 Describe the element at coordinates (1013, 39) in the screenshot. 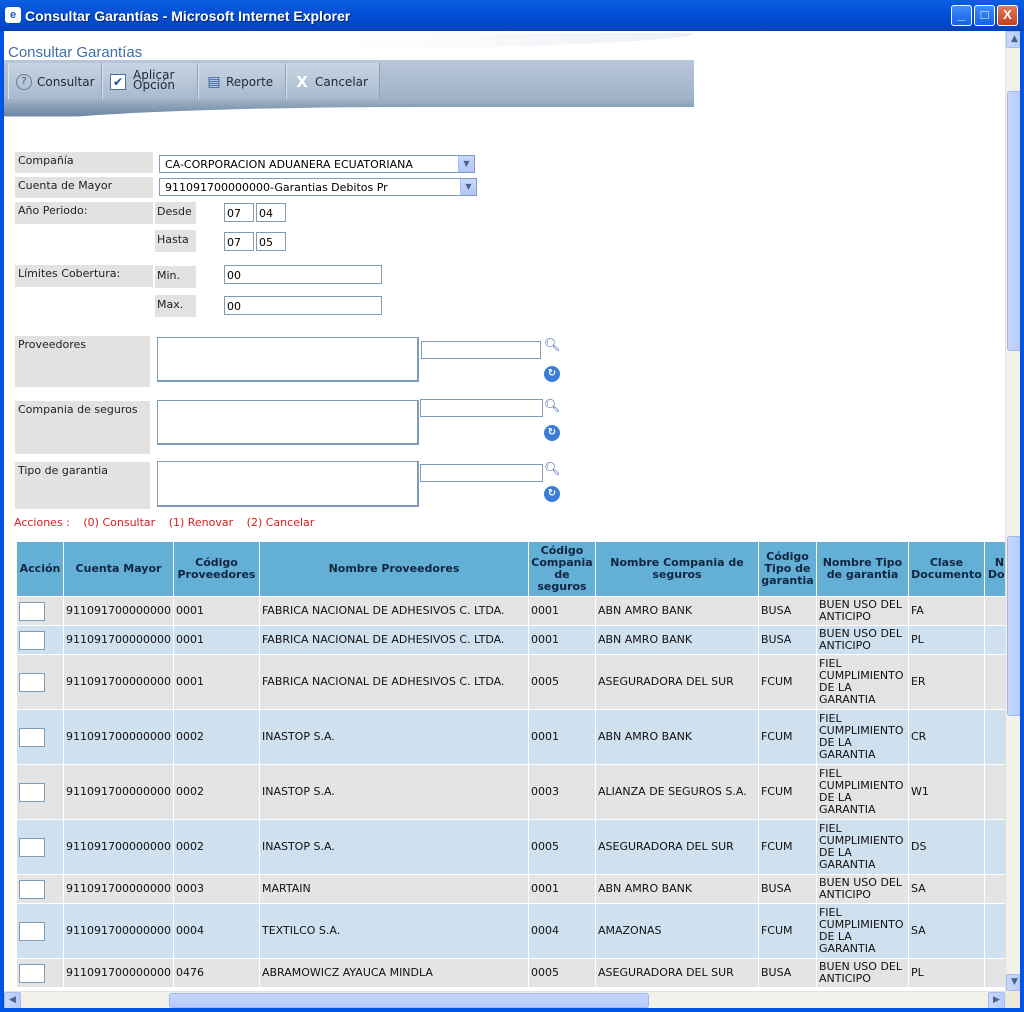

I see `scroll-up-icon: ▲` at that location.